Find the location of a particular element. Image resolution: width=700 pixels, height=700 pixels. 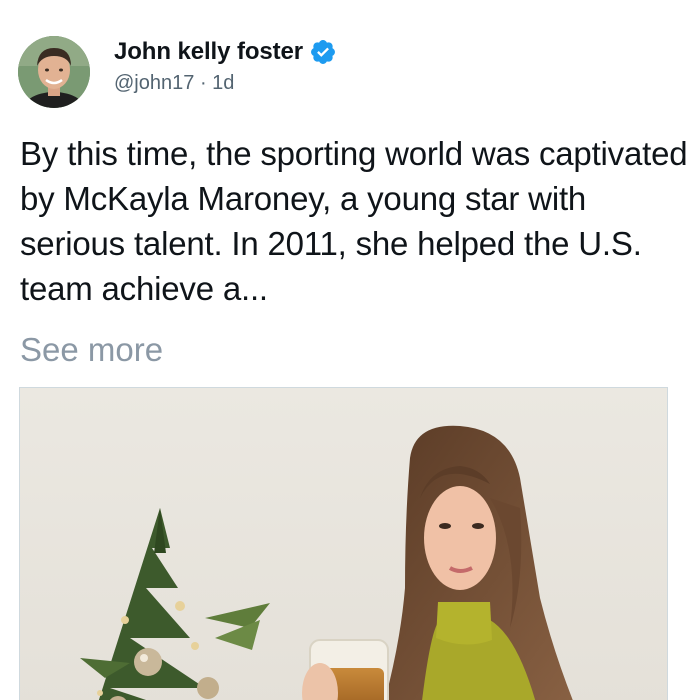

author-meta: John kelly foster @john17 · 1d is located at coordinates (225, 66).